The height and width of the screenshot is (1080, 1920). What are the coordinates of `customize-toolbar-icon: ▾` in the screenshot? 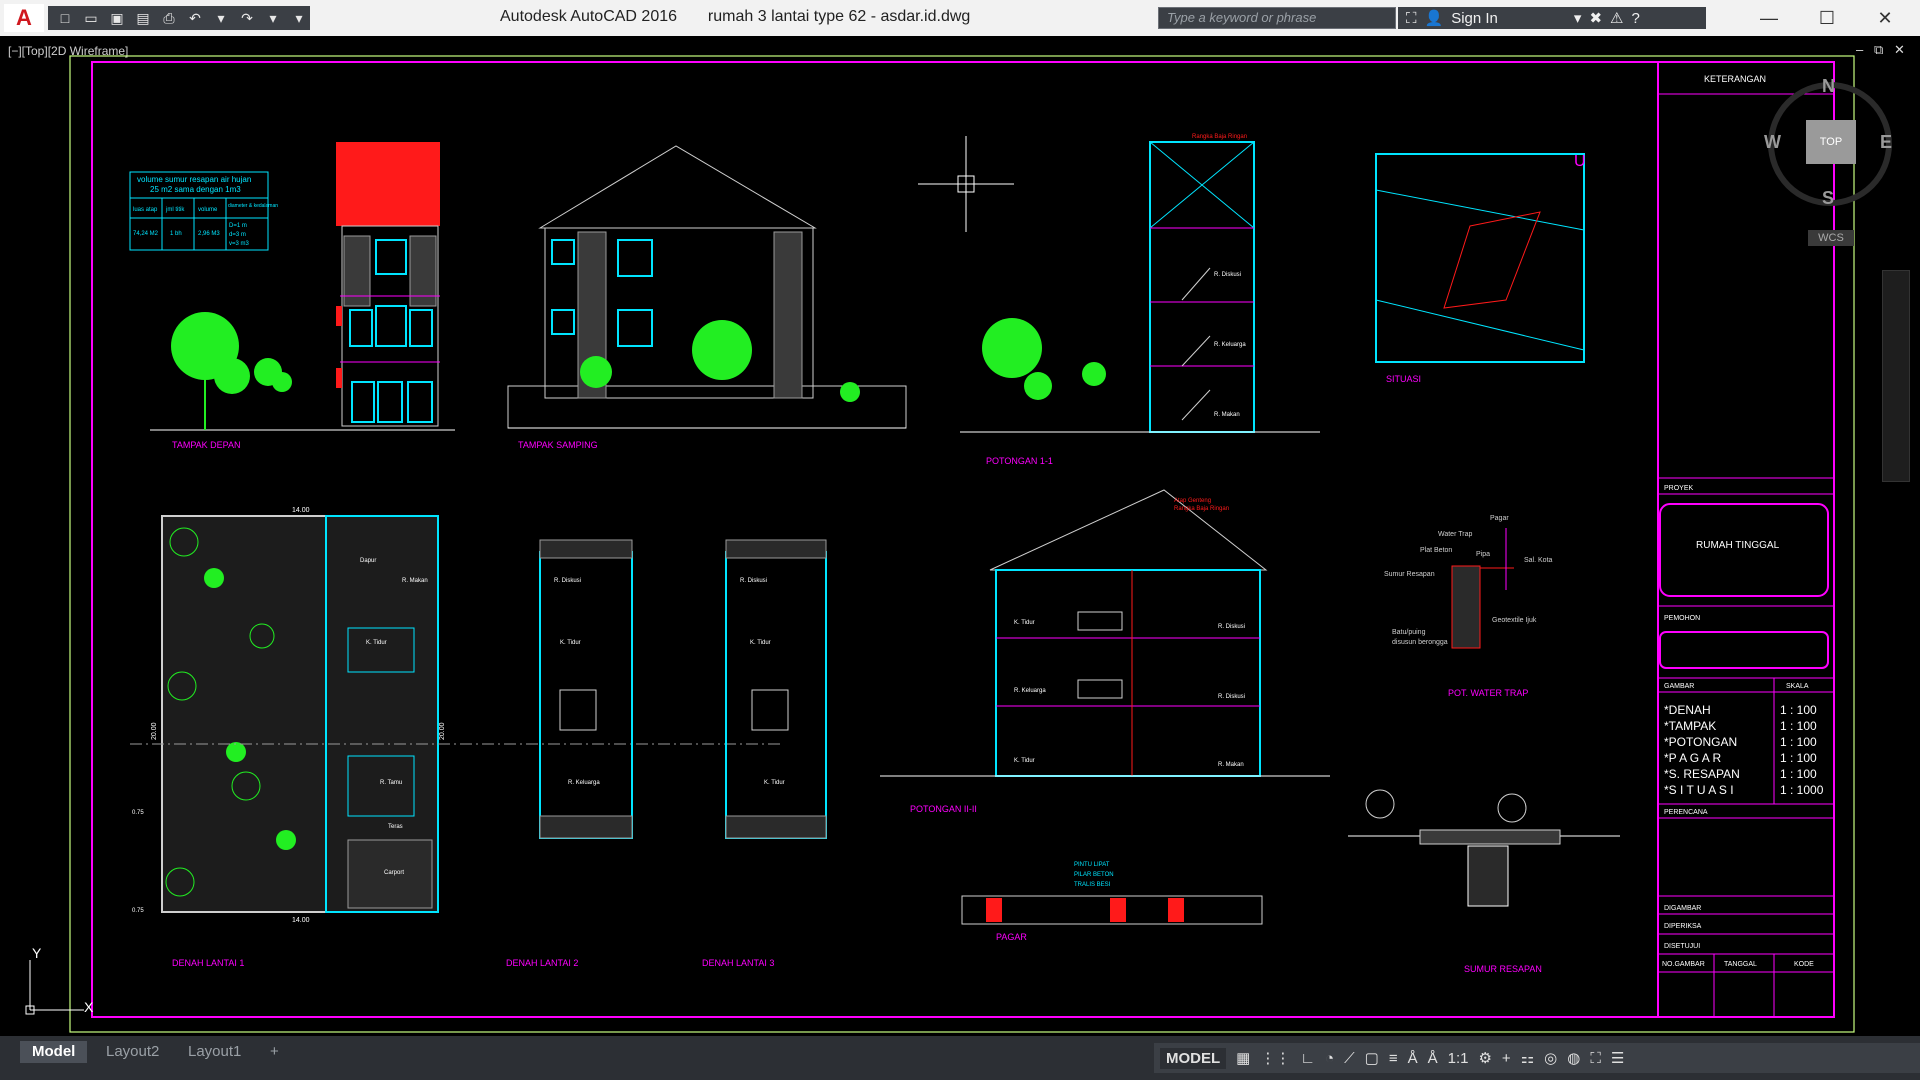 It's located at (299, 18).